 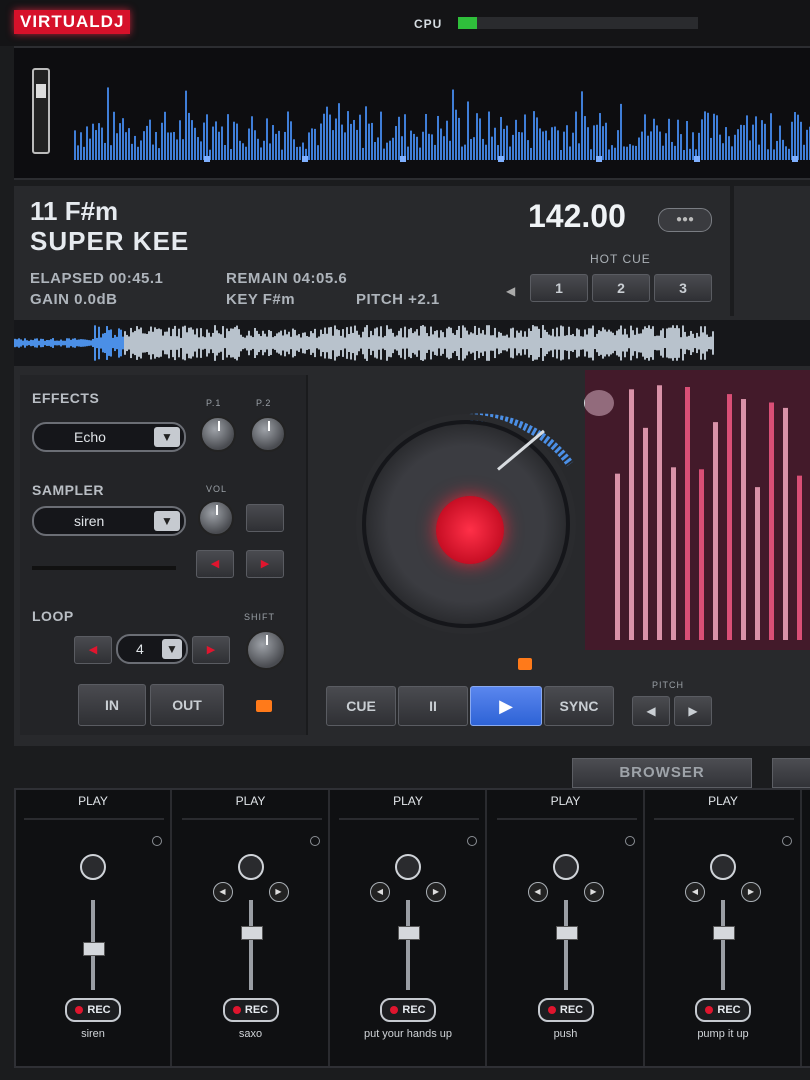 What do you see at coordinates (41, 111) in the screenshot?
I see `overview-volume-slider` at bounding box center [41, 111].